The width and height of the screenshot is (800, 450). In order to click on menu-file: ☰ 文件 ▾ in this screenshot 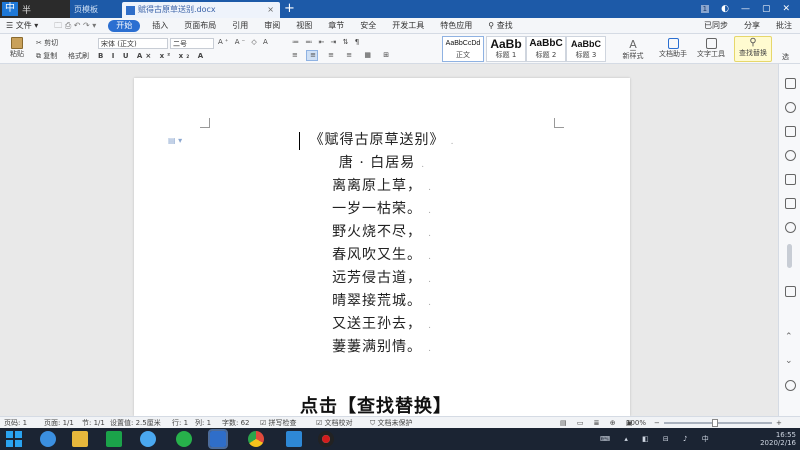, I will do `click(23, 26)`.